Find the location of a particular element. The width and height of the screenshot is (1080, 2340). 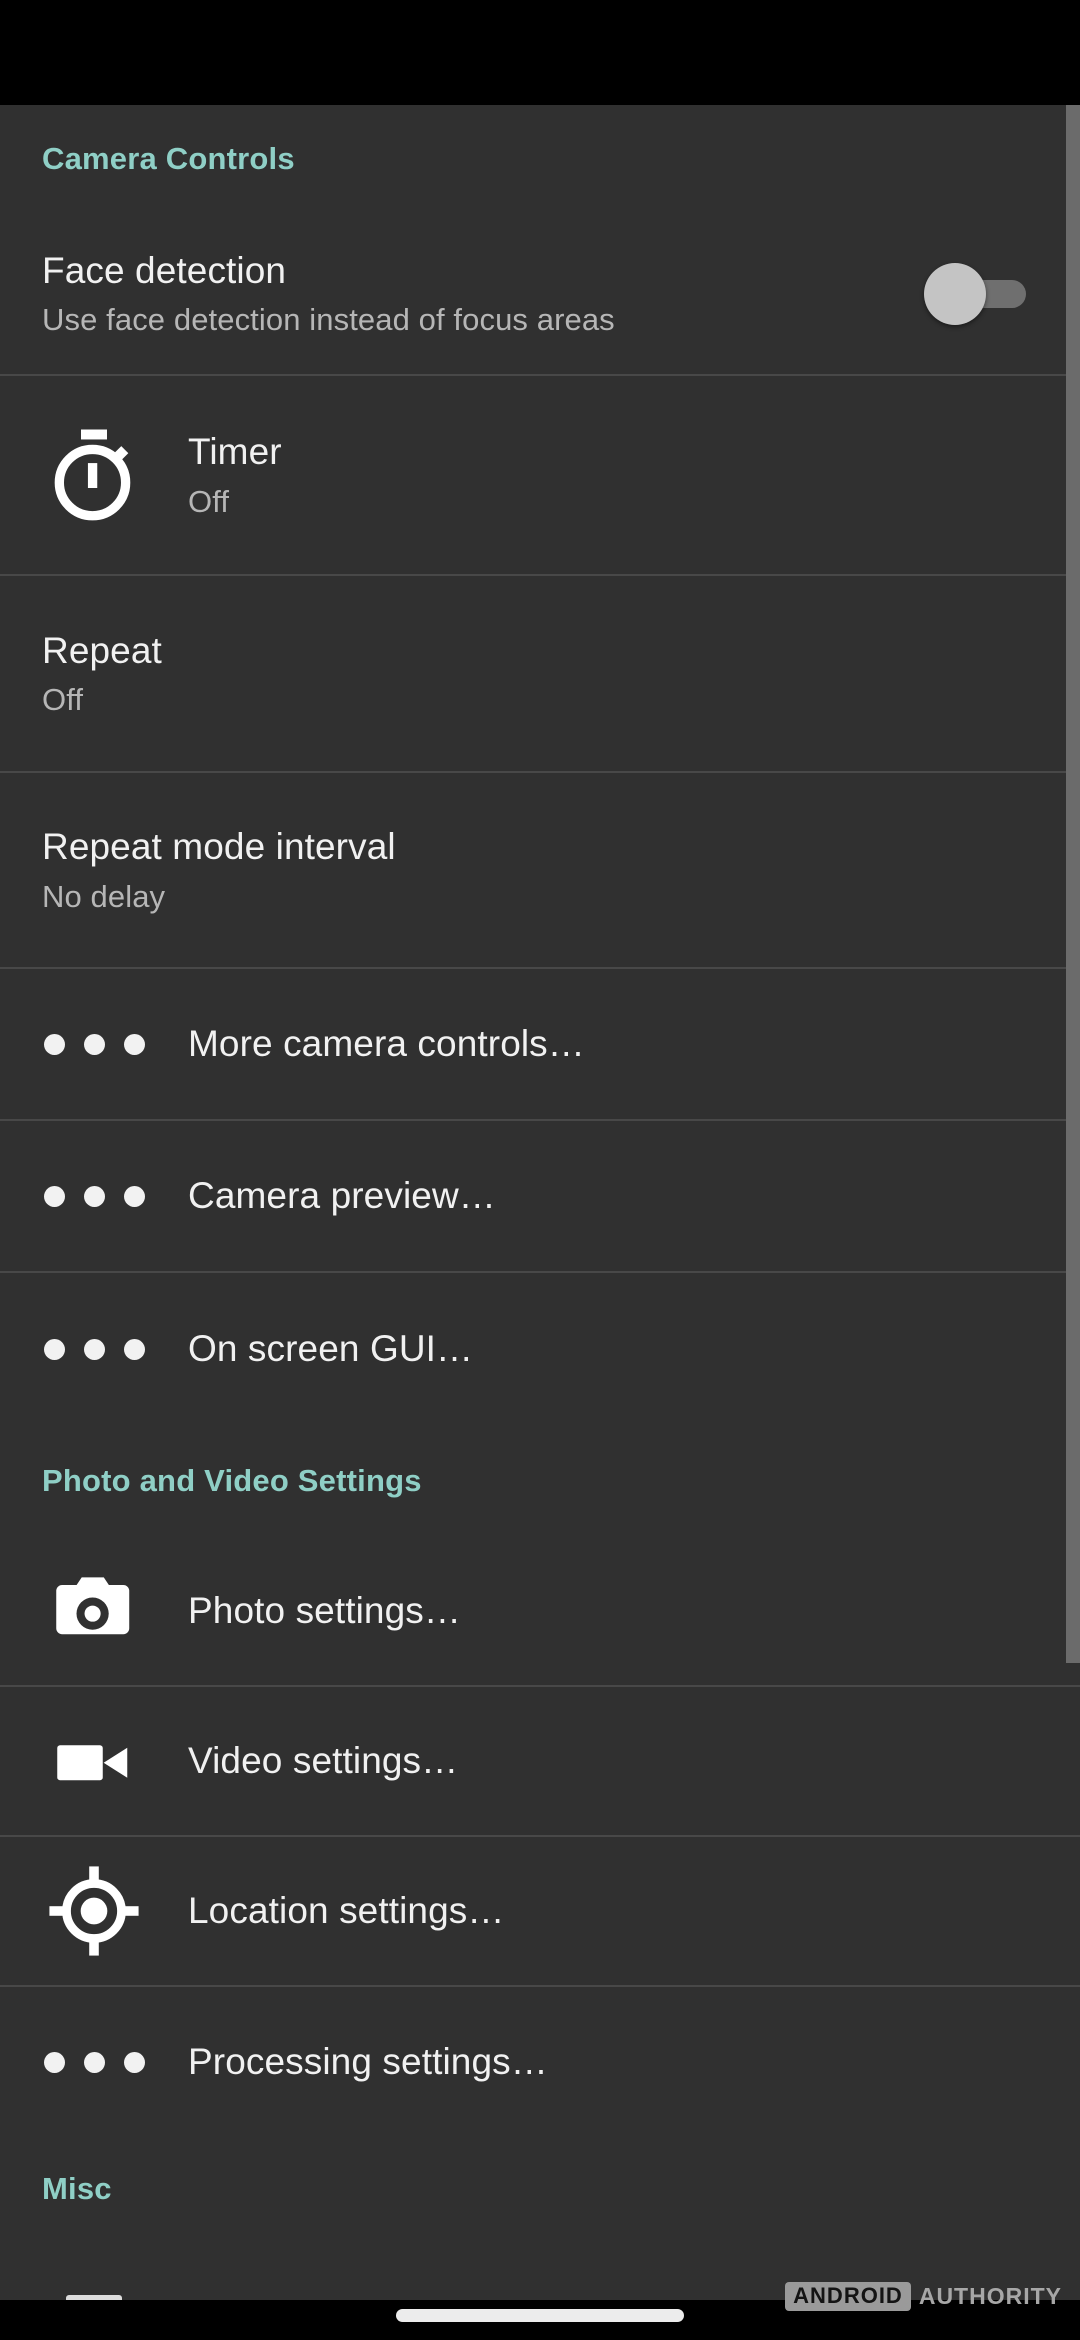

stopwatch-icon is located at coordinates (92, 475).